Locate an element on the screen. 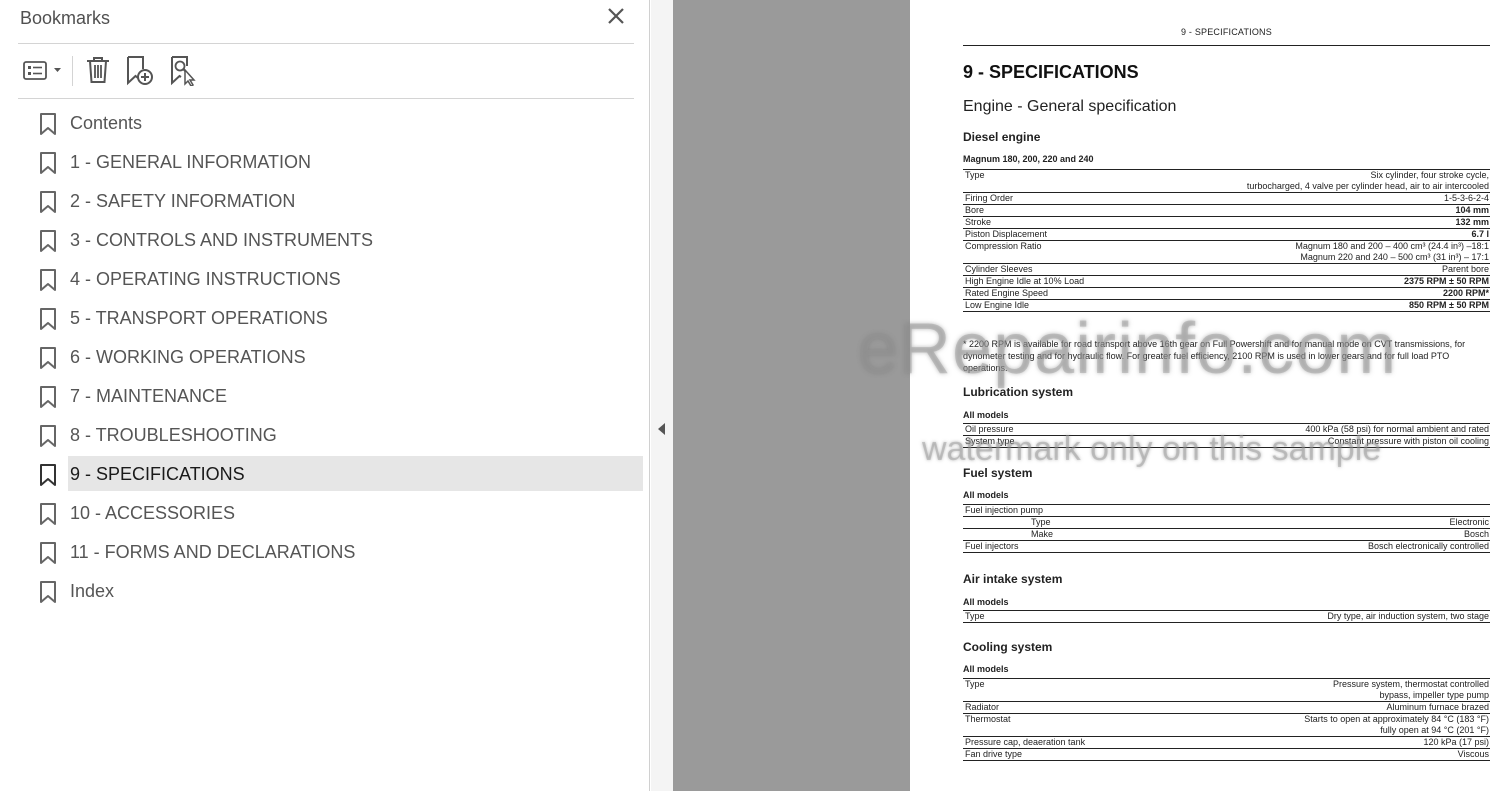 The image size is (1505, 791). bookmark-item: 2 - SAFETY INFORMATION is located at coordinates (337, 201).